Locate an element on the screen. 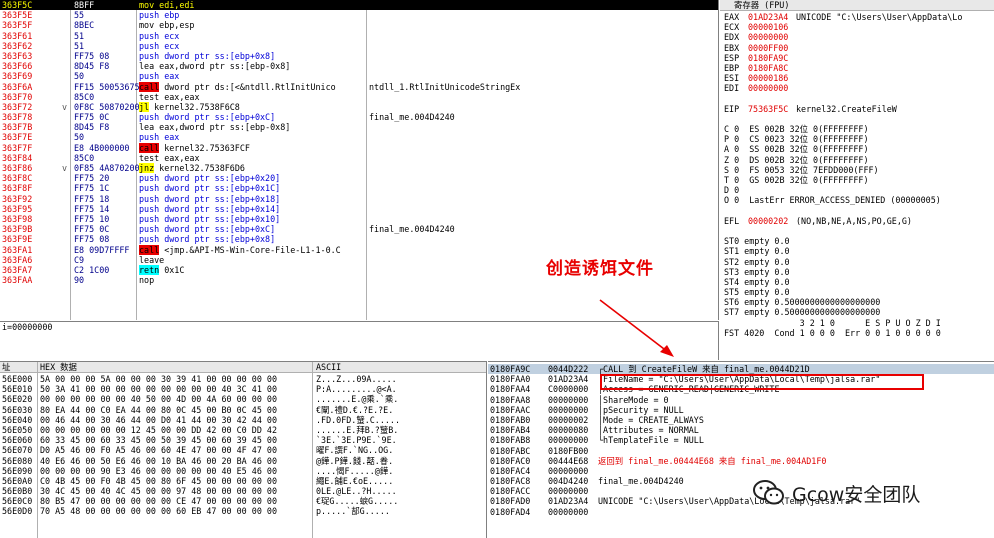  stack-comment: │ShareMode = 0 is located at coordinates (633, 399).